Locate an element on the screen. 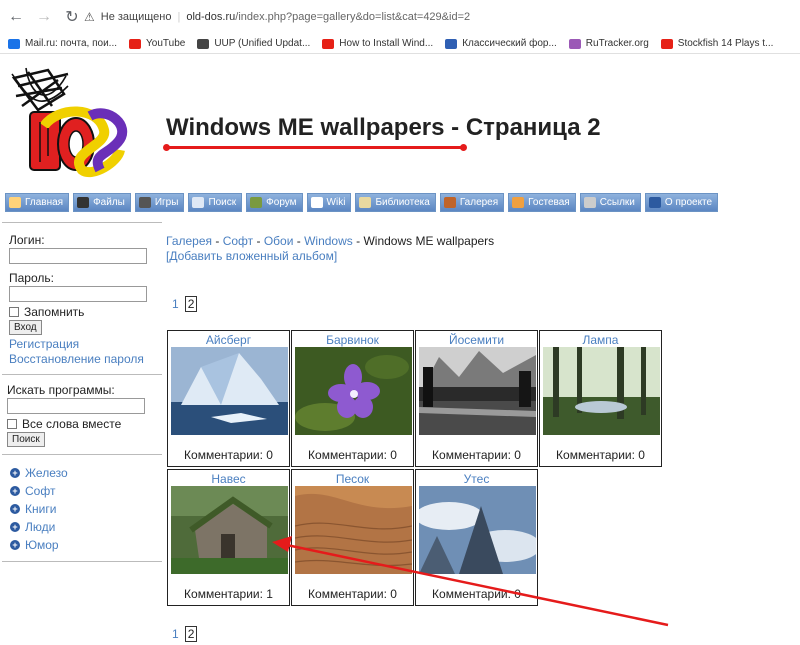  page-current: 2 is located at coordinates (191, 634).